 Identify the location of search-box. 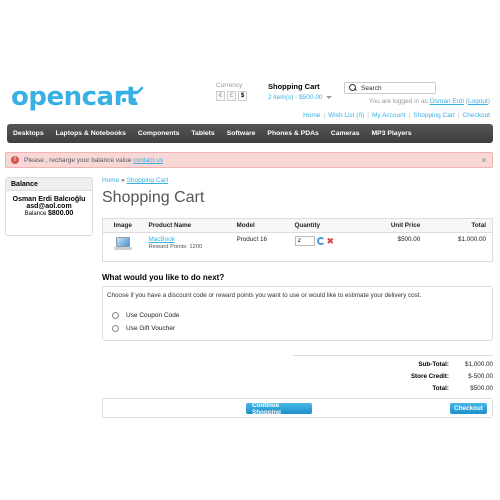
(390, 88).